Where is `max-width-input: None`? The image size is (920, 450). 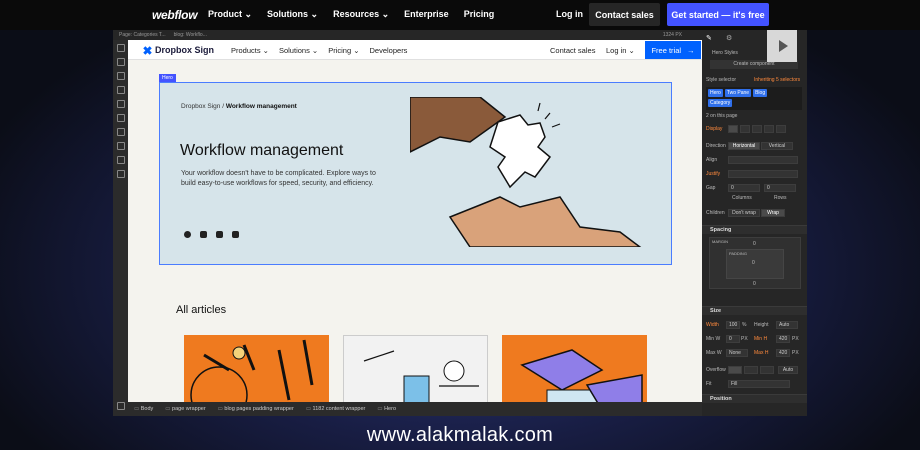
max-width-input: None is located at coordinates (737, 353).